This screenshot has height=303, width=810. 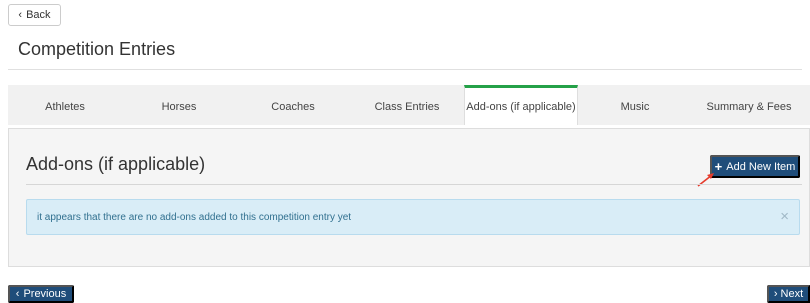 I want to click on tab-class-entries: Class Entries, so click(x=407, y=105).